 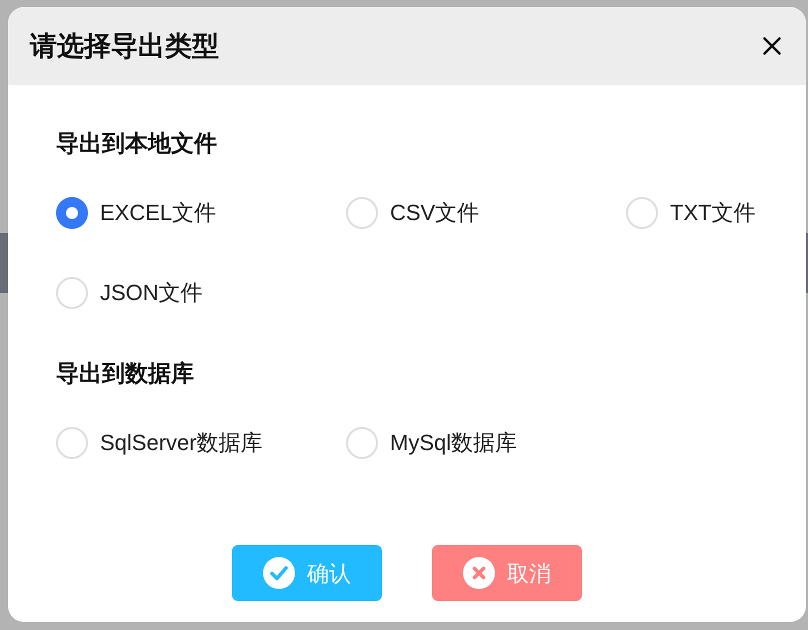 What do you see at coordinates (181, 443) in the screenshot?
I see `radio-label: SqlServer数据库` at bounding box center [181, 443].